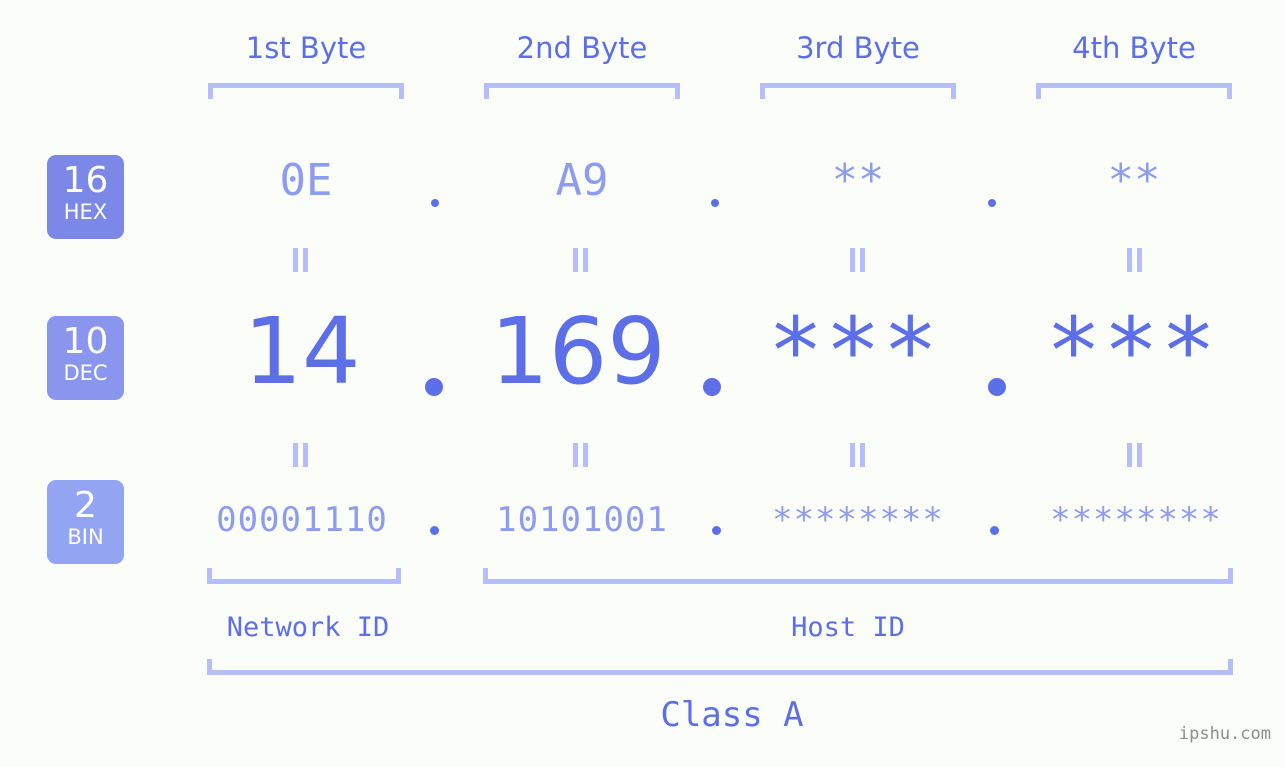 This screenshot has width=1285, height=767. I want to click on watermark: ipshu.com, so click(1224, 734).